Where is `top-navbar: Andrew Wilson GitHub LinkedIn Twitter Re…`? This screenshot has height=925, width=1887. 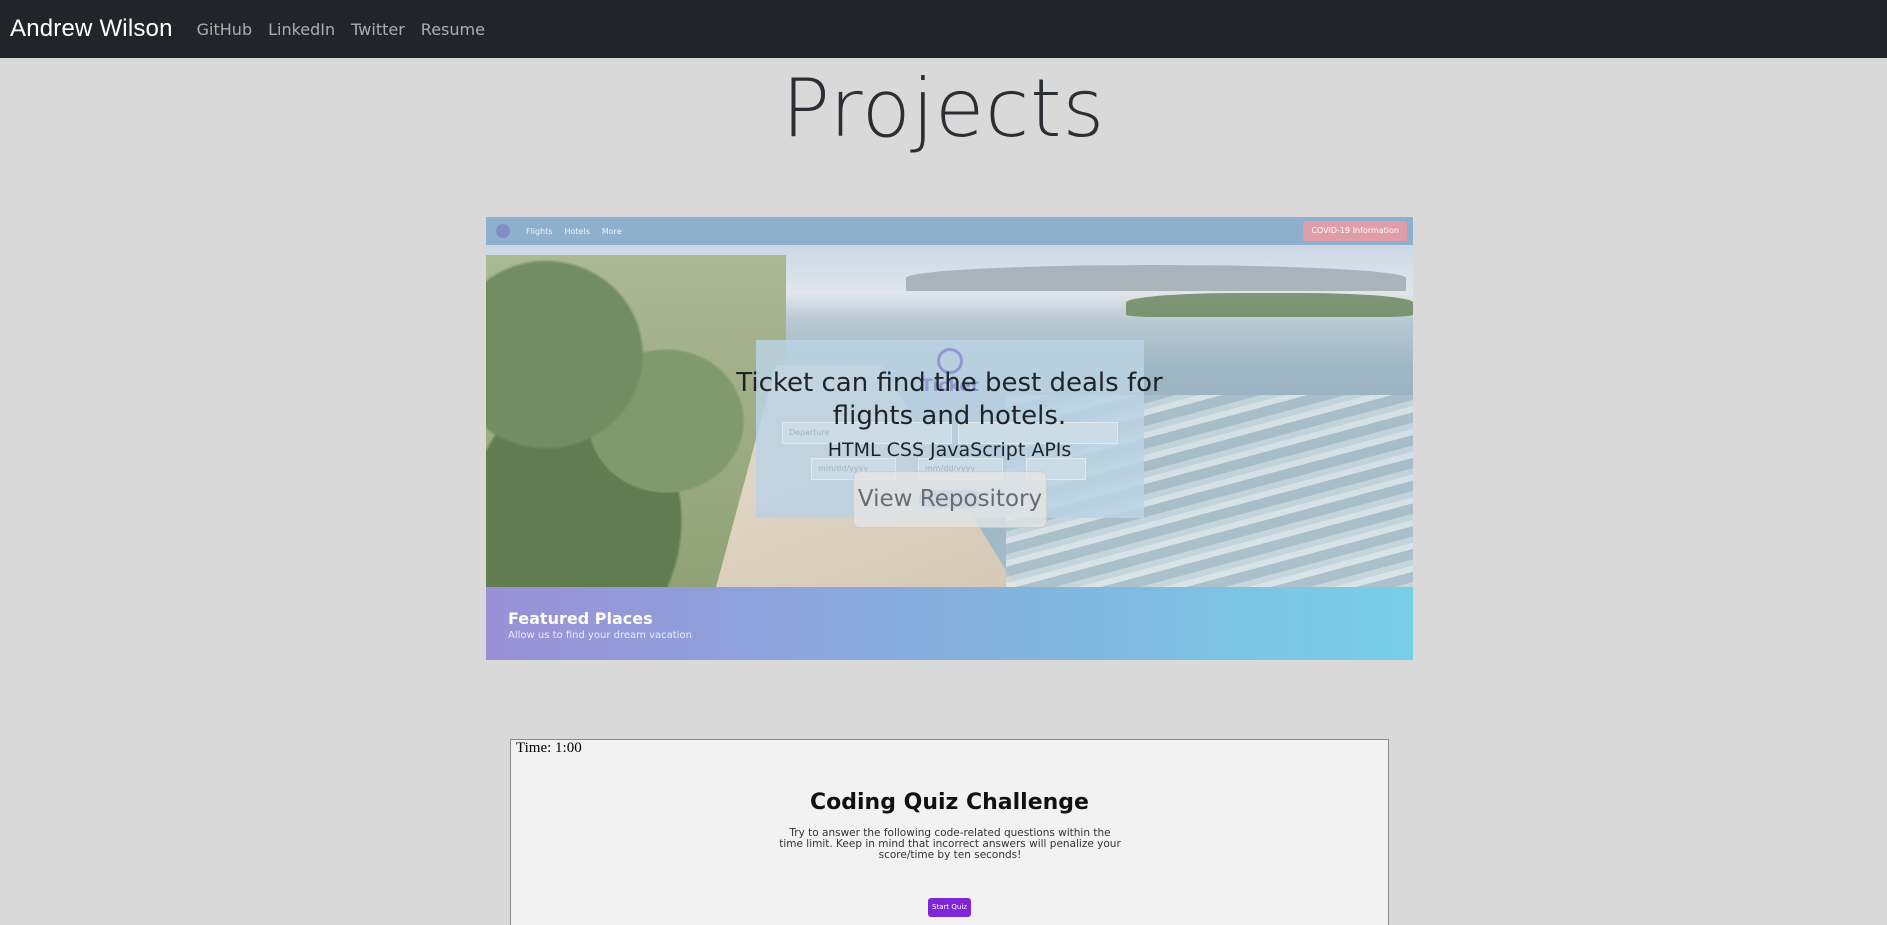 top-navbar: Andrew Wilson GitHub LinkedIn Twitter Re… is located at coordinates (943, 29).